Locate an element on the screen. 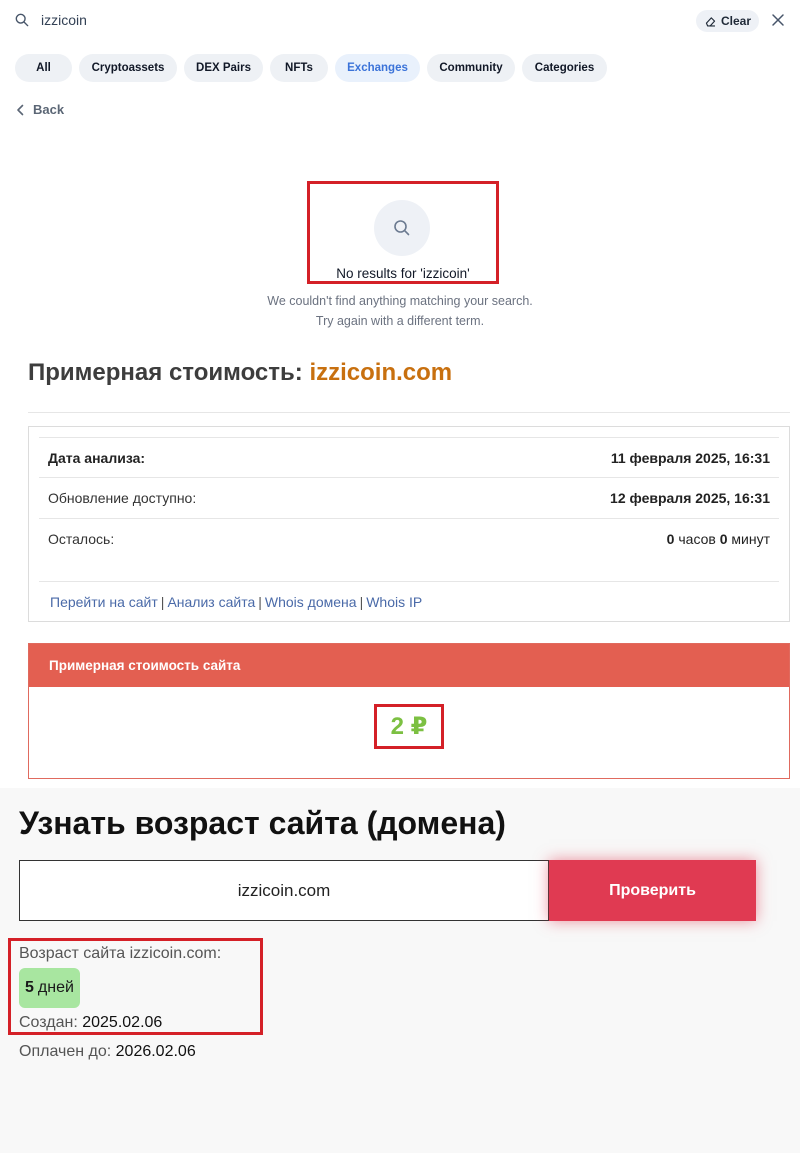 This screenshot has height=1153, width=800. go-to-site-link: Перейти на сайт is located at coordinates (104, 602).